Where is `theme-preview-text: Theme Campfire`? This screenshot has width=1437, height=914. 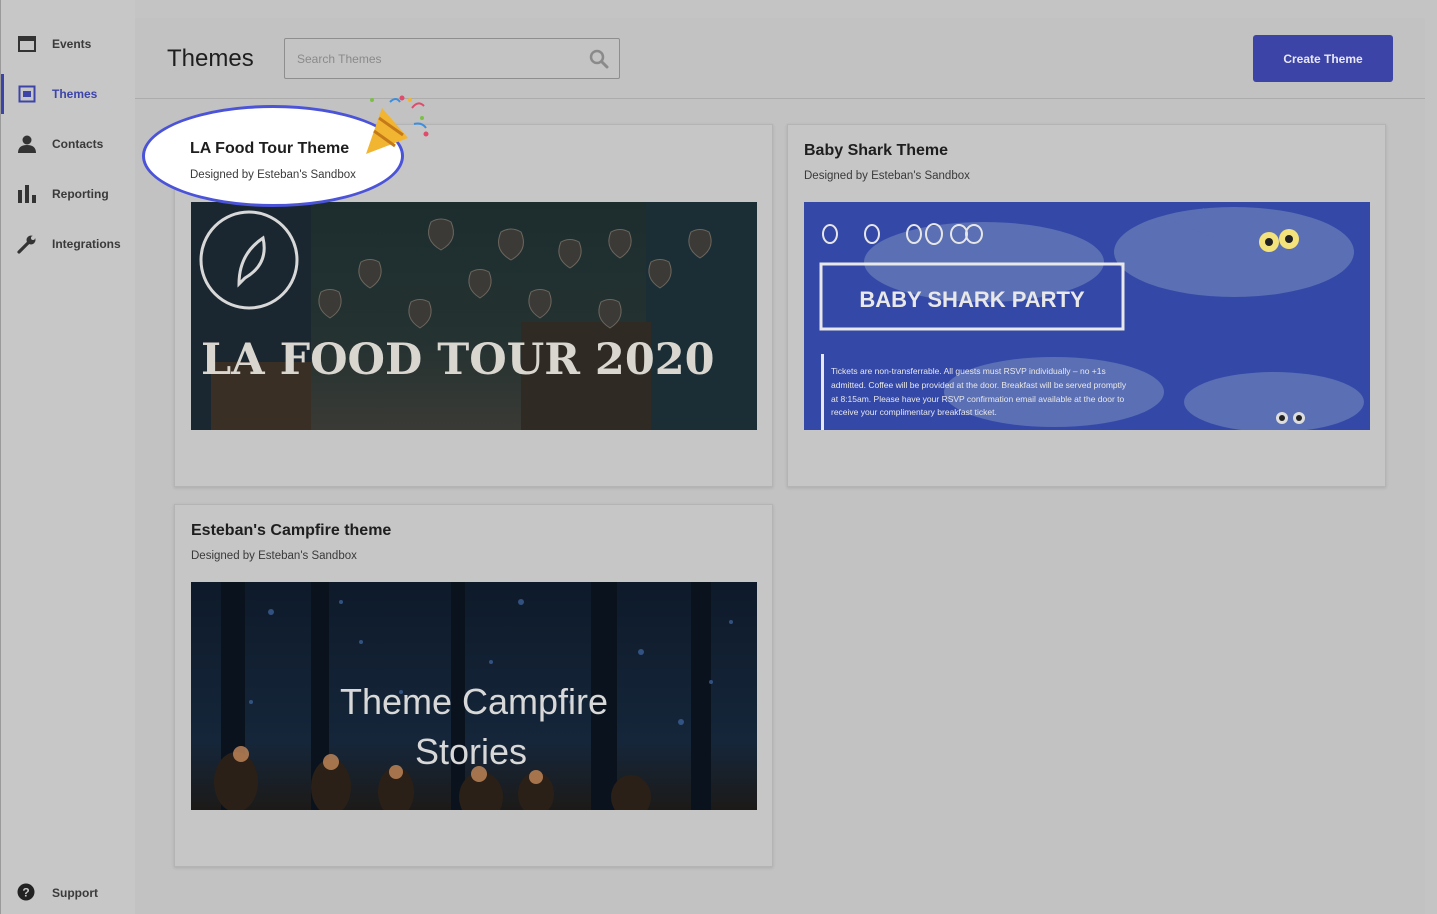
theme-preview-text: Theme Campfire is located at coordinates (474, 701).